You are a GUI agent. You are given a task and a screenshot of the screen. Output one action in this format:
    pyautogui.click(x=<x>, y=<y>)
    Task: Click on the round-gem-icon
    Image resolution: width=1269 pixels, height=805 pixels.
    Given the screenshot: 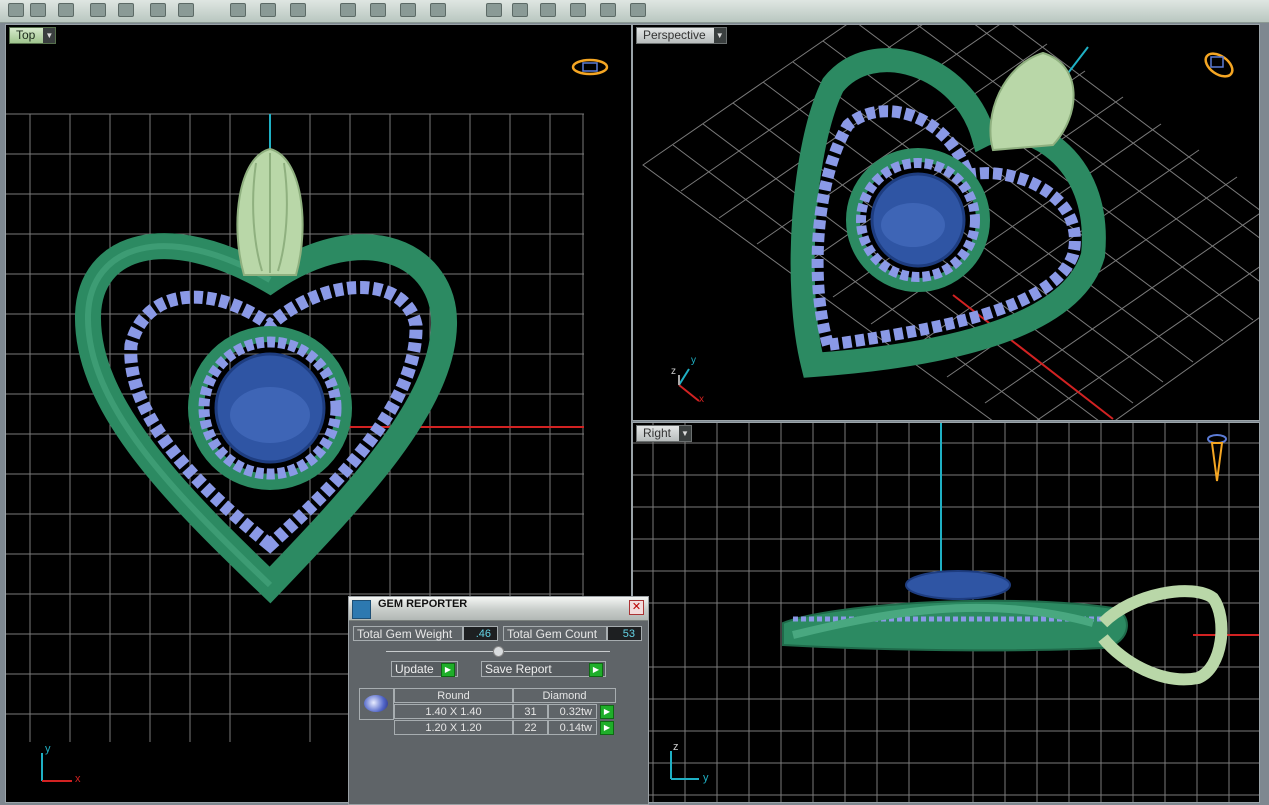 What is the action you would take?
    pyautogui.click(x=376, y=703)
    